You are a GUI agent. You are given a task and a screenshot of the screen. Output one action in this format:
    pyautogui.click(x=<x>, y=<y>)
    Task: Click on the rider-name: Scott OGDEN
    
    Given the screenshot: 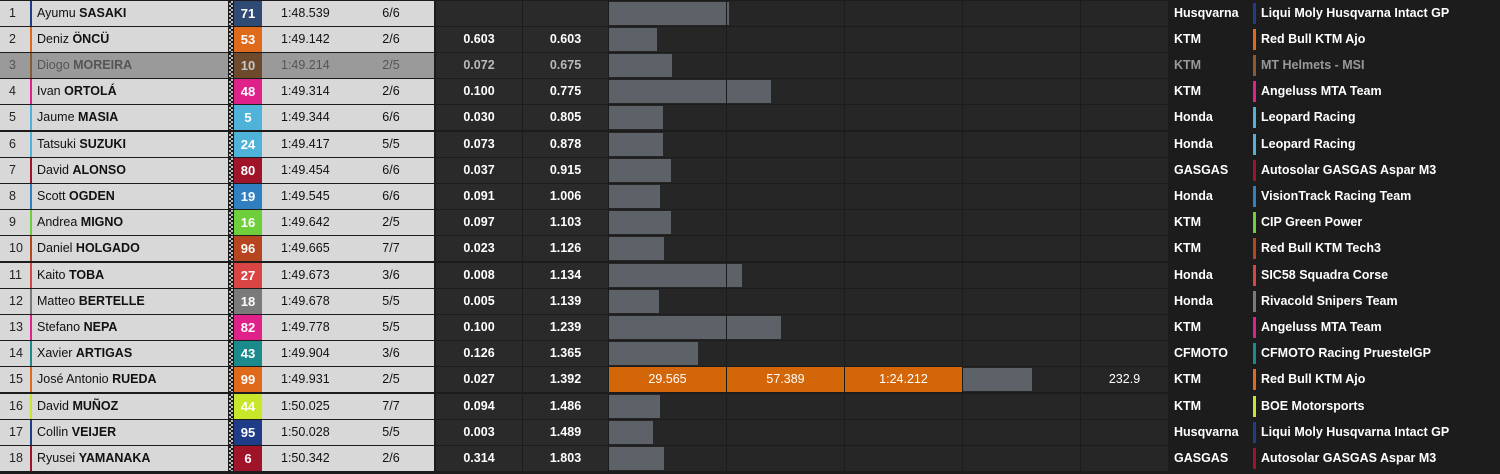 What is the action you would take?
    pyautogui.click(x=129, y=196)
    